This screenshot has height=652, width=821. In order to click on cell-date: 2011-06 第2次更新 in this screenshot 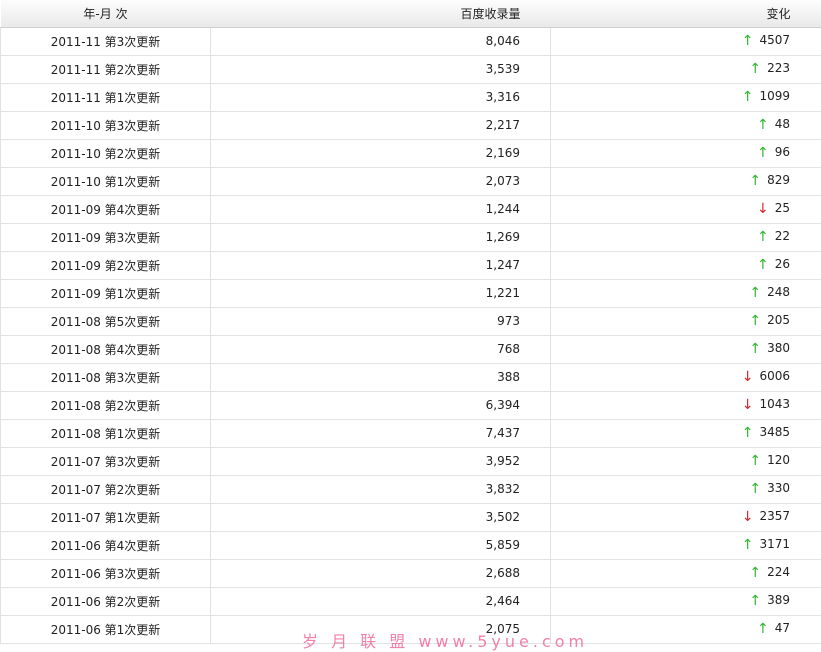, I will do `click(106, 601)`.